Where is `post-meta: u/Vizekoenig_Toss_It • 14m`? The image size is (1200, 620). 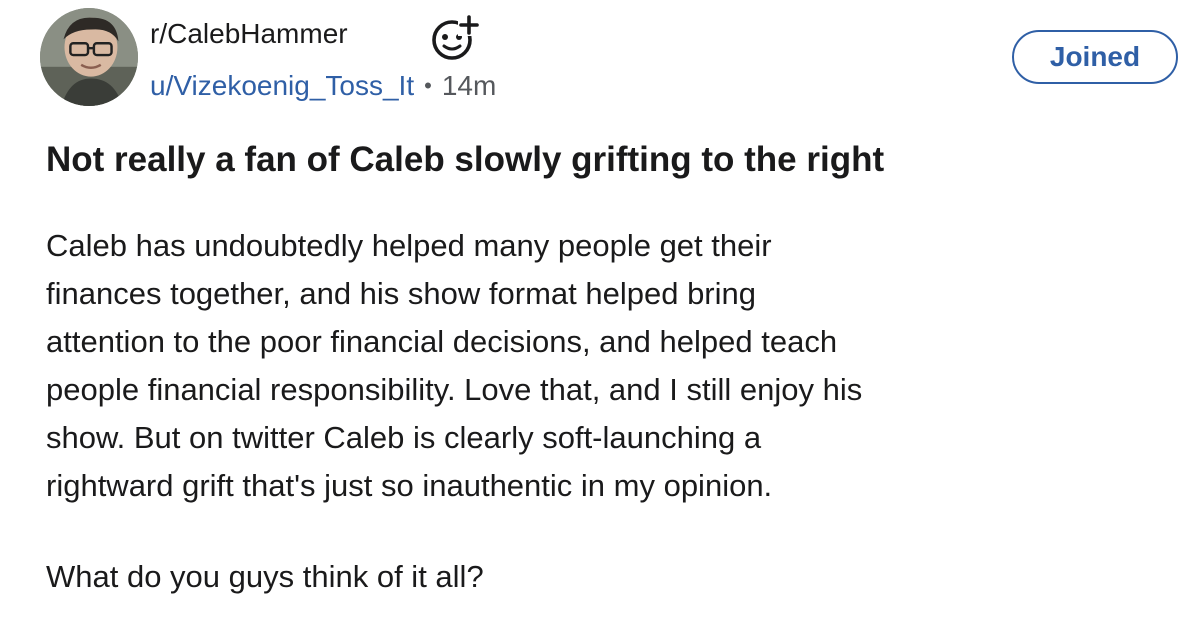
post-meta: u/Vizekoenig_Toss_It • 14m is located at coordinates (323, 86).